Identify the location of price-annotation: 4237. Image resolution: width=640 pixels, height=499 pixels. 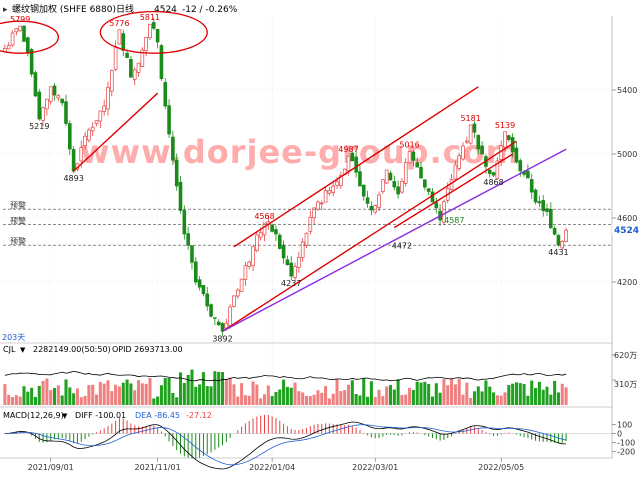
(291, 283).